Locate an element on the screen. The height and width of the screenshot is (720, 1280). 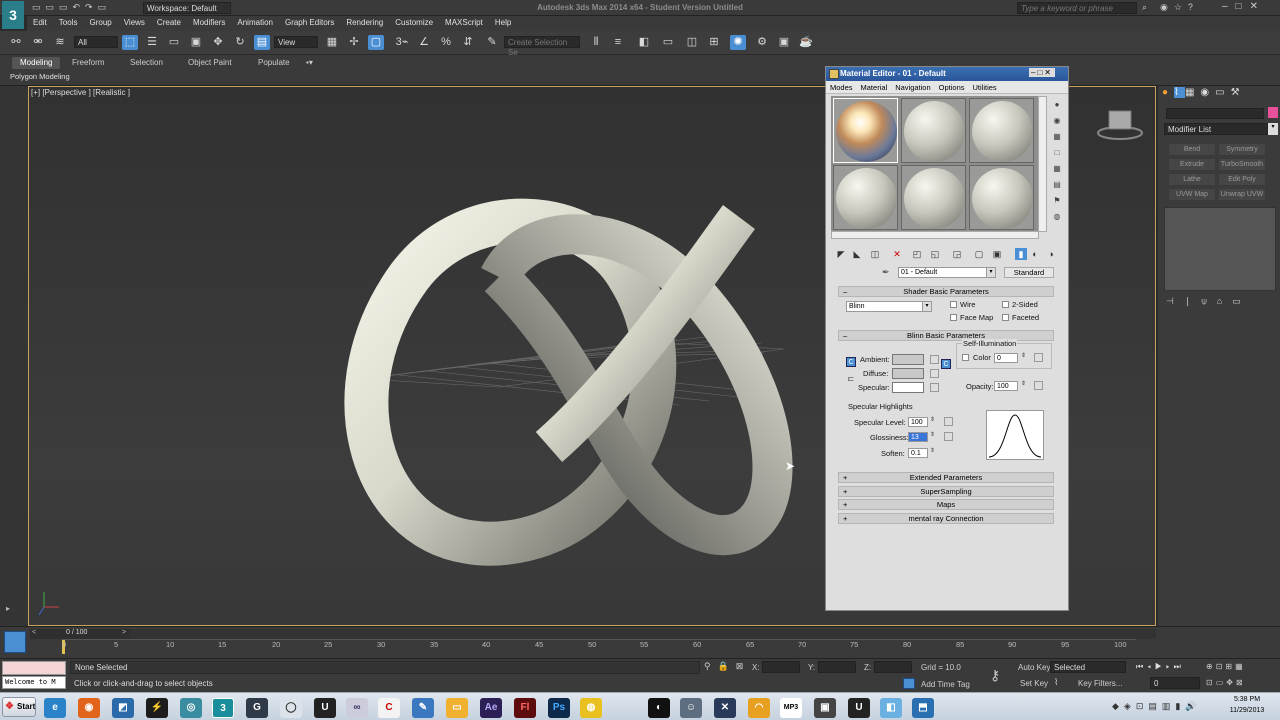
app-icon-18: ◐ is located at coordinates (659, 708).